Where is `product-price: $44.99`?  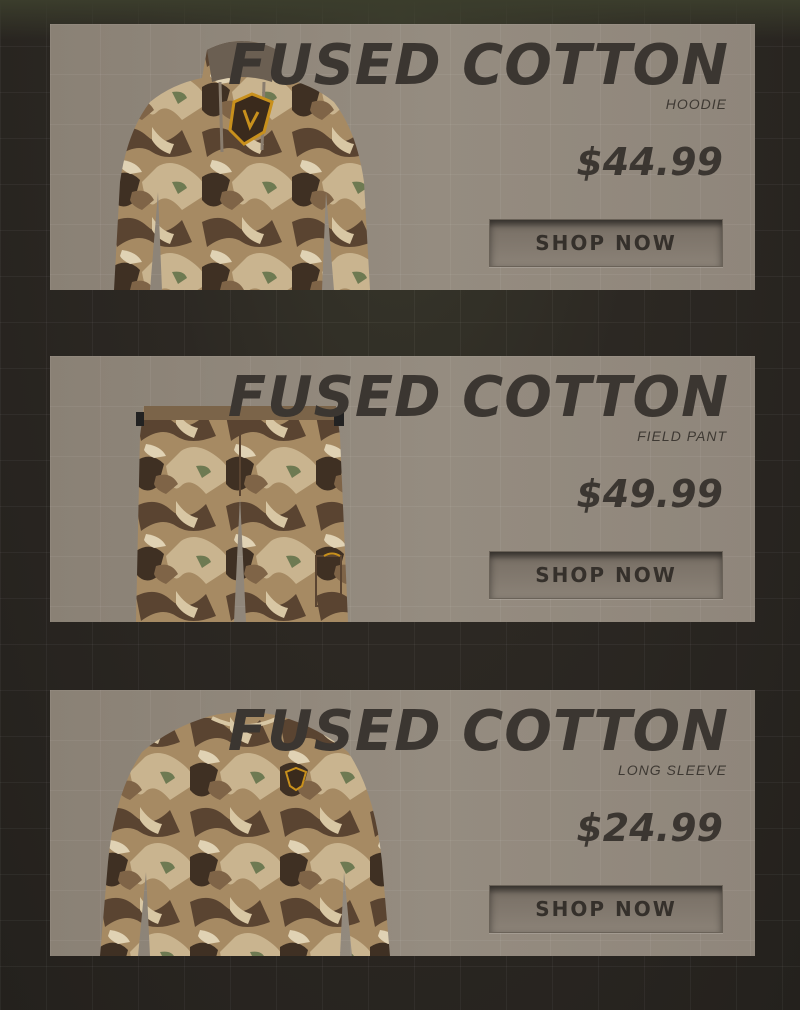 product-price: $44.99 is located at coordinates (649, 162).